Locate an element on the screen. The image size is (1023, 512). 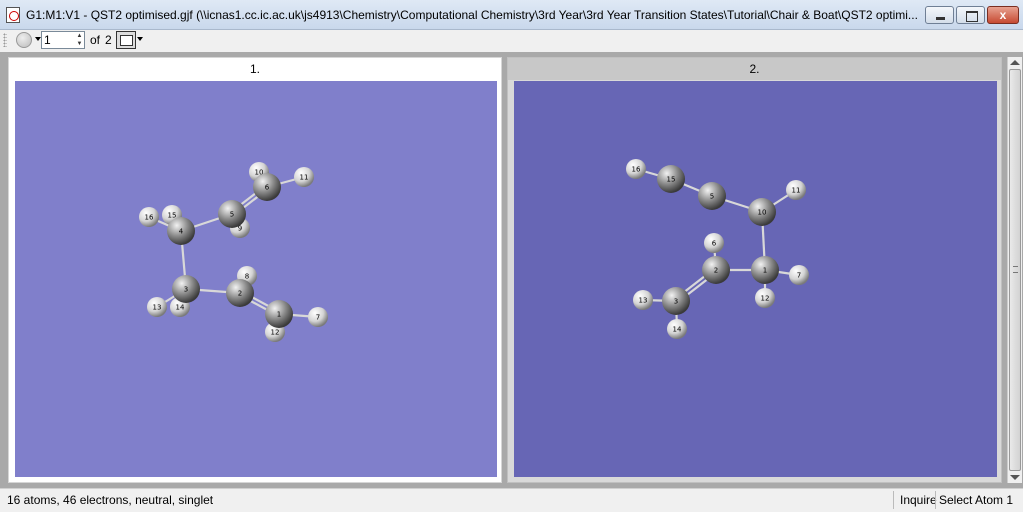
maximize-button is located at coordinates (970, 15).